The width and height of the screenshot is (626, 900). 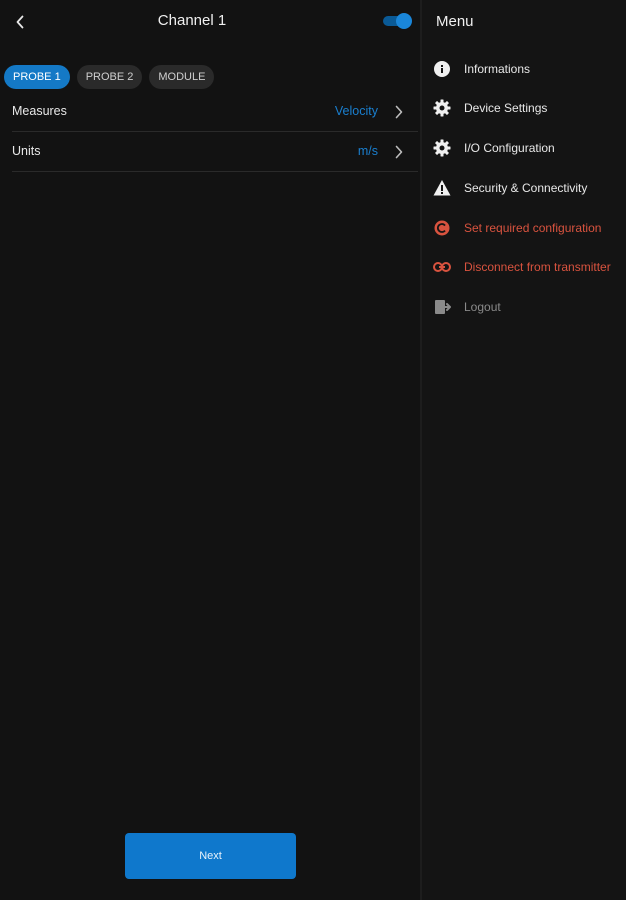 What do you see at coordinates (39, 111) in the screenshot?
I see `measures-label: Measures` at bounding box center [39, 111].